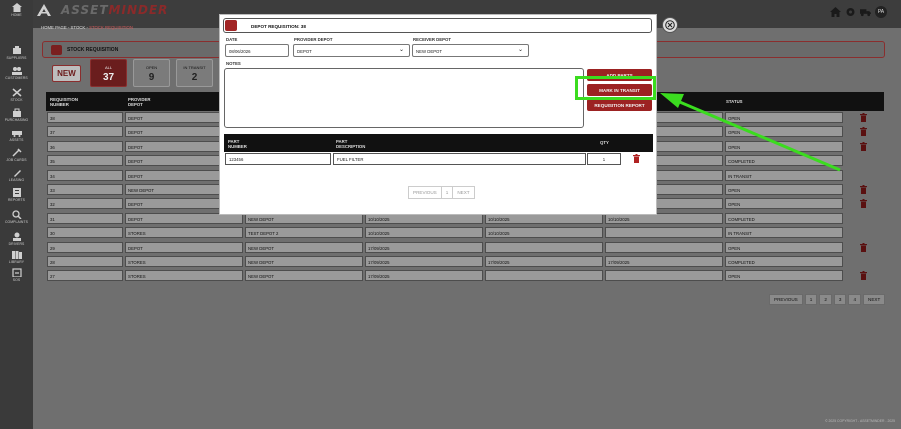  I want to click on leasing-icon, so click(17, 173).